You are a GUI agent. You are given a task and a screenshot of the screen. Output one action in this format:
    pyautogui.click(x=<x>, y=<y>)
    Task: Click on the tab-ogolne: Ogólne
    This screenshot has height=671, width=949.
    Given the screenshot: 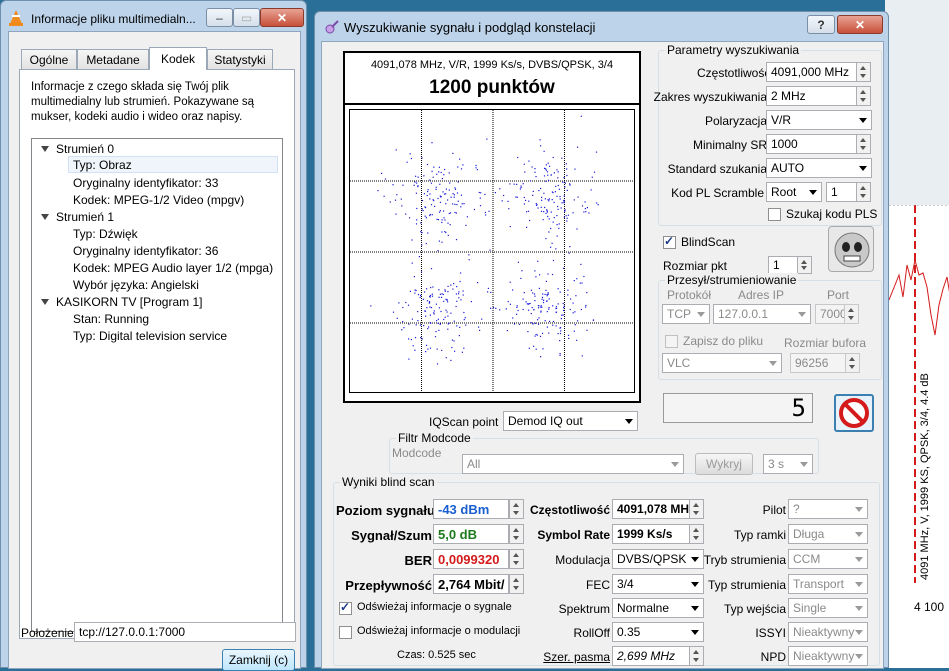 What is the action you would take?
    pyautogui.click(x=49, y=59)
    